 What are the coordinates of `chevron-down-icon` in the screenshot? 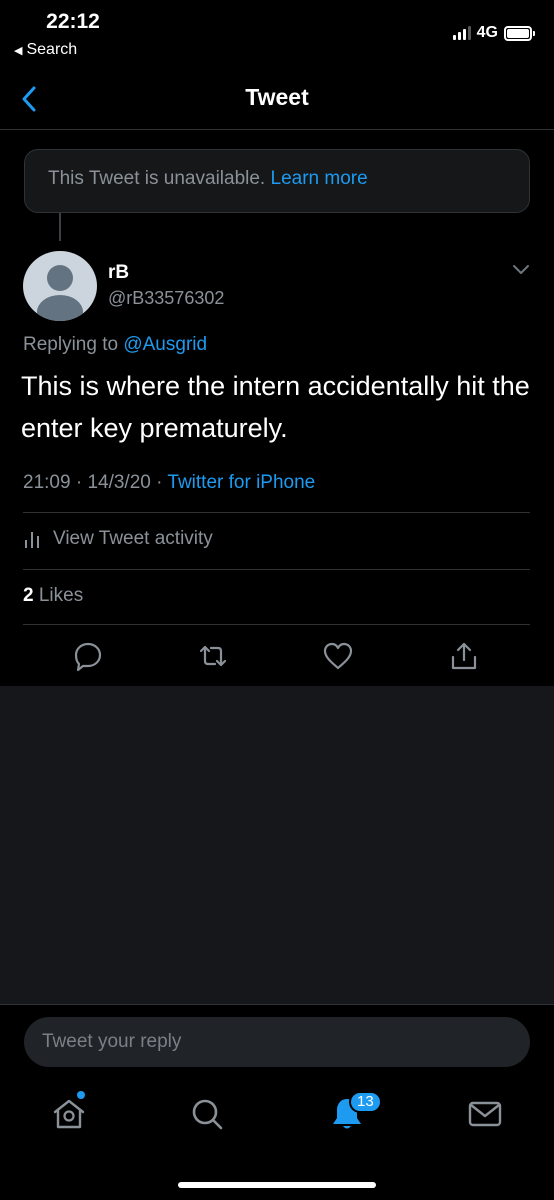 It's located at (521, 270).